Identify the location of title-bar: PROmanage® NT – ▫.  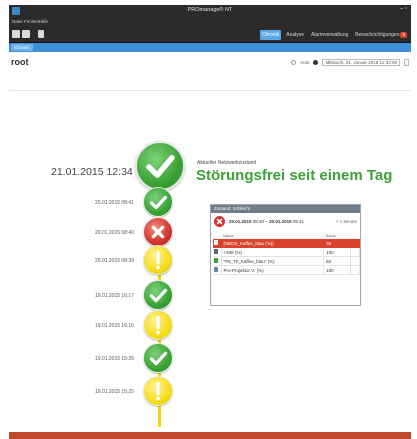
(210, 11).